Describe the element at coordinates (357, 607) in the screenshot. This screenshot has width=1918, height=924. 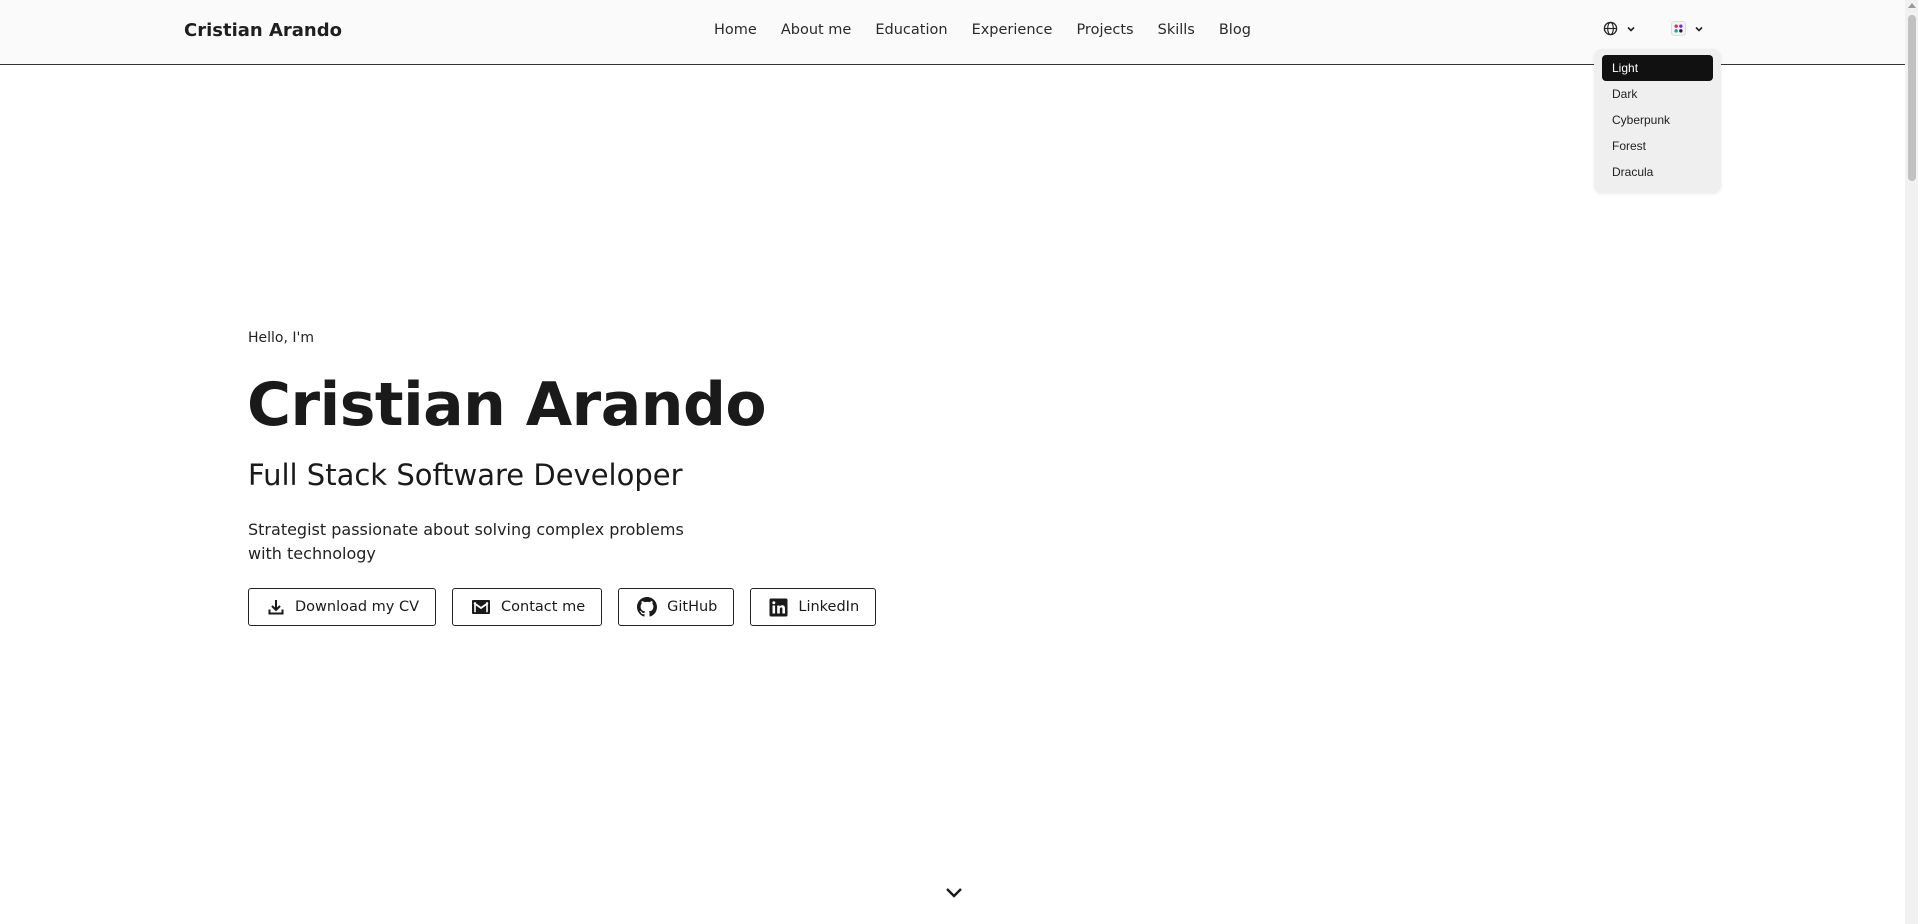
I see `download-cv-label: Download my CV` at that location.